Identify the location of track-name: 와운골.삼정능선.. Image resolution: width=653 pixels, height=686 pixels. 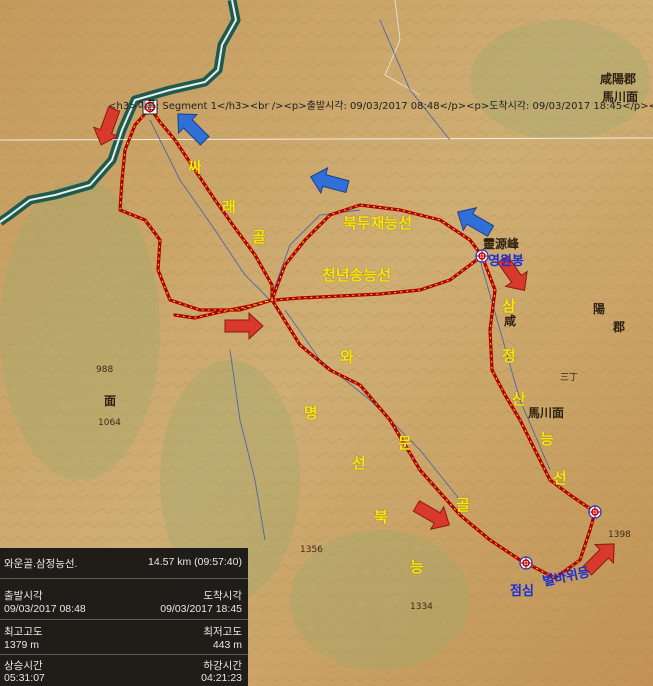
(41, 564).